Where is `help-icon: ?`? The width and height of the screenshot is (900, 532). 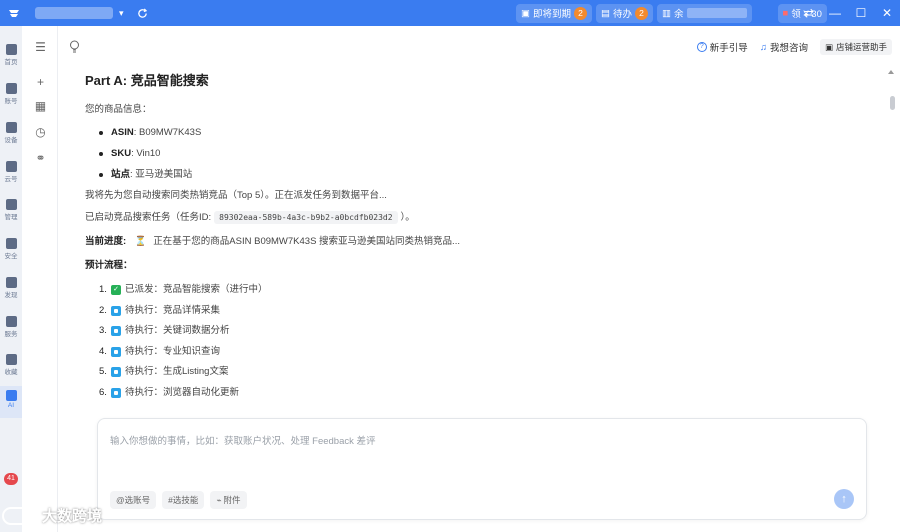 help-icon: ? is located at coordinates (701, 47).